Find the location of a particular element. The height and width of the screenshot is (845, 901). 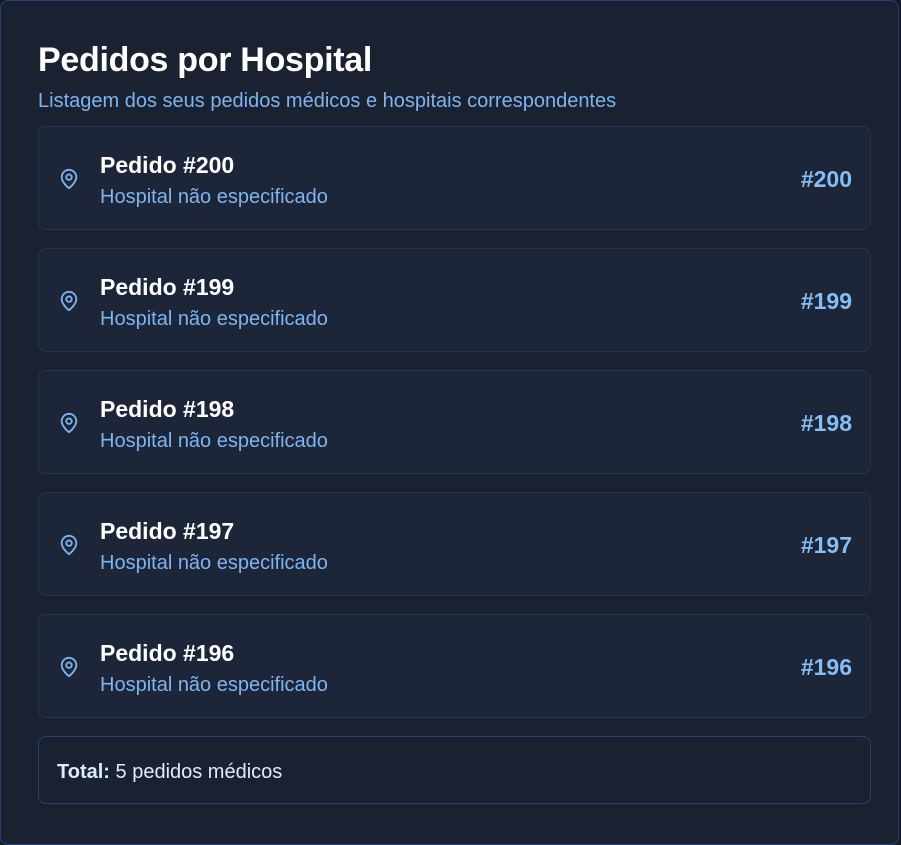

order-title: Pedido #196 is located at coordinates (167, 653).